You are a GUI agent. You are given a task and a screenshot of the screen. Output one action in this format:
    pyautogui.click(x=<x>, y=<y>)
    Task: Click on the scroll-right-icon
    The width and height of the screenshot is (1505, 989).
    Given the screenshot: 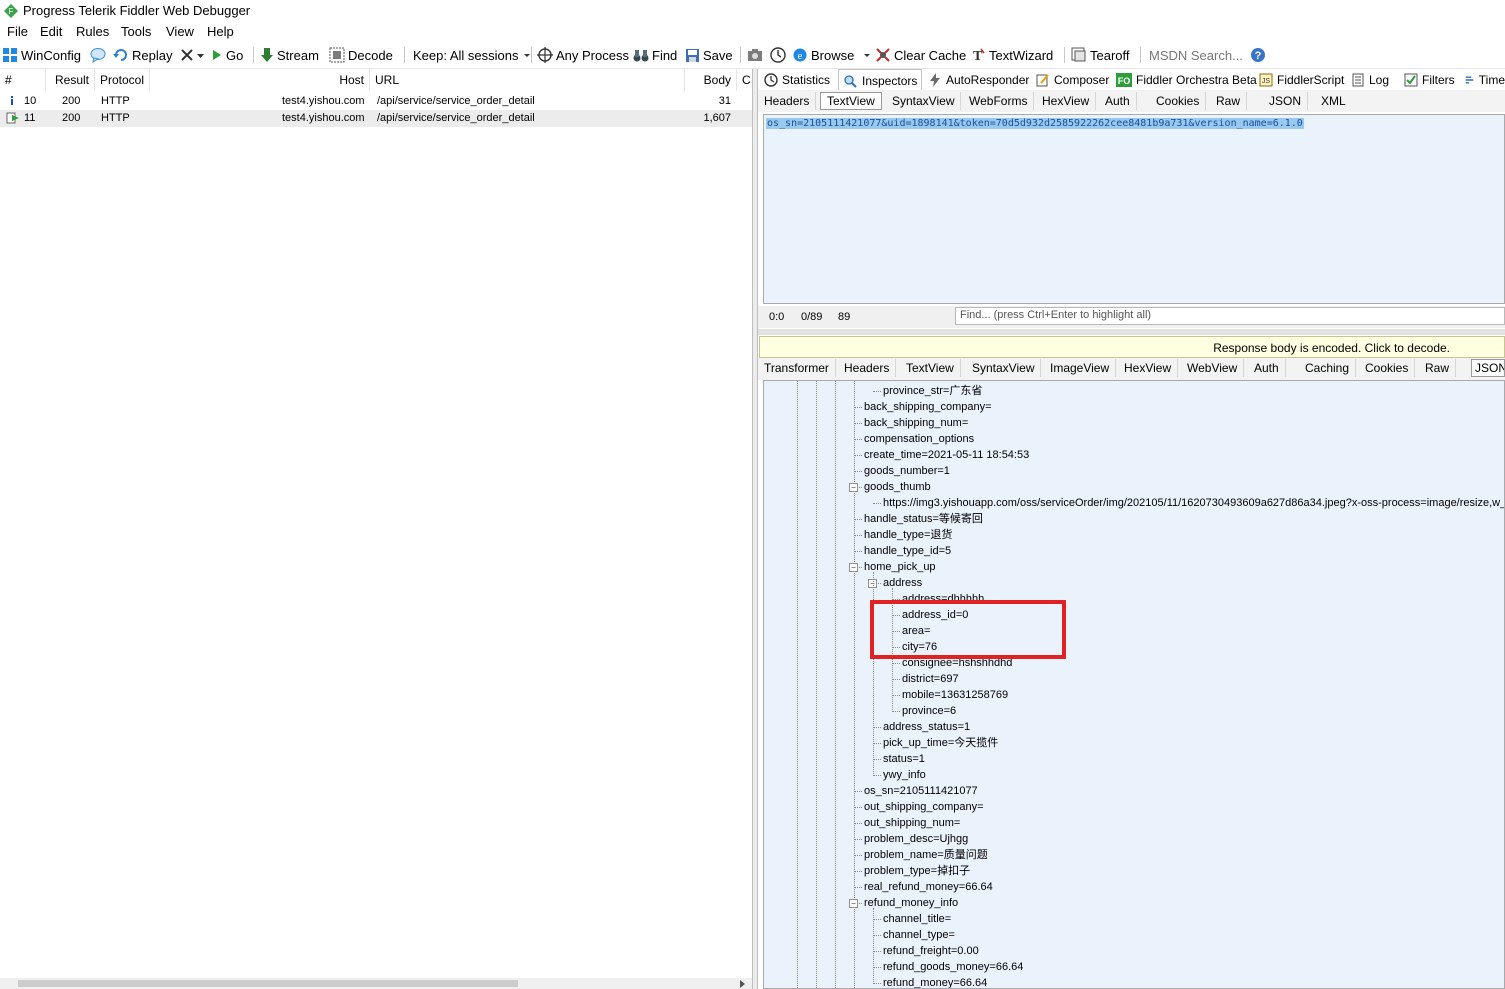 What is the action you would take?
    pyautogui.click(x=743, y=984)
    